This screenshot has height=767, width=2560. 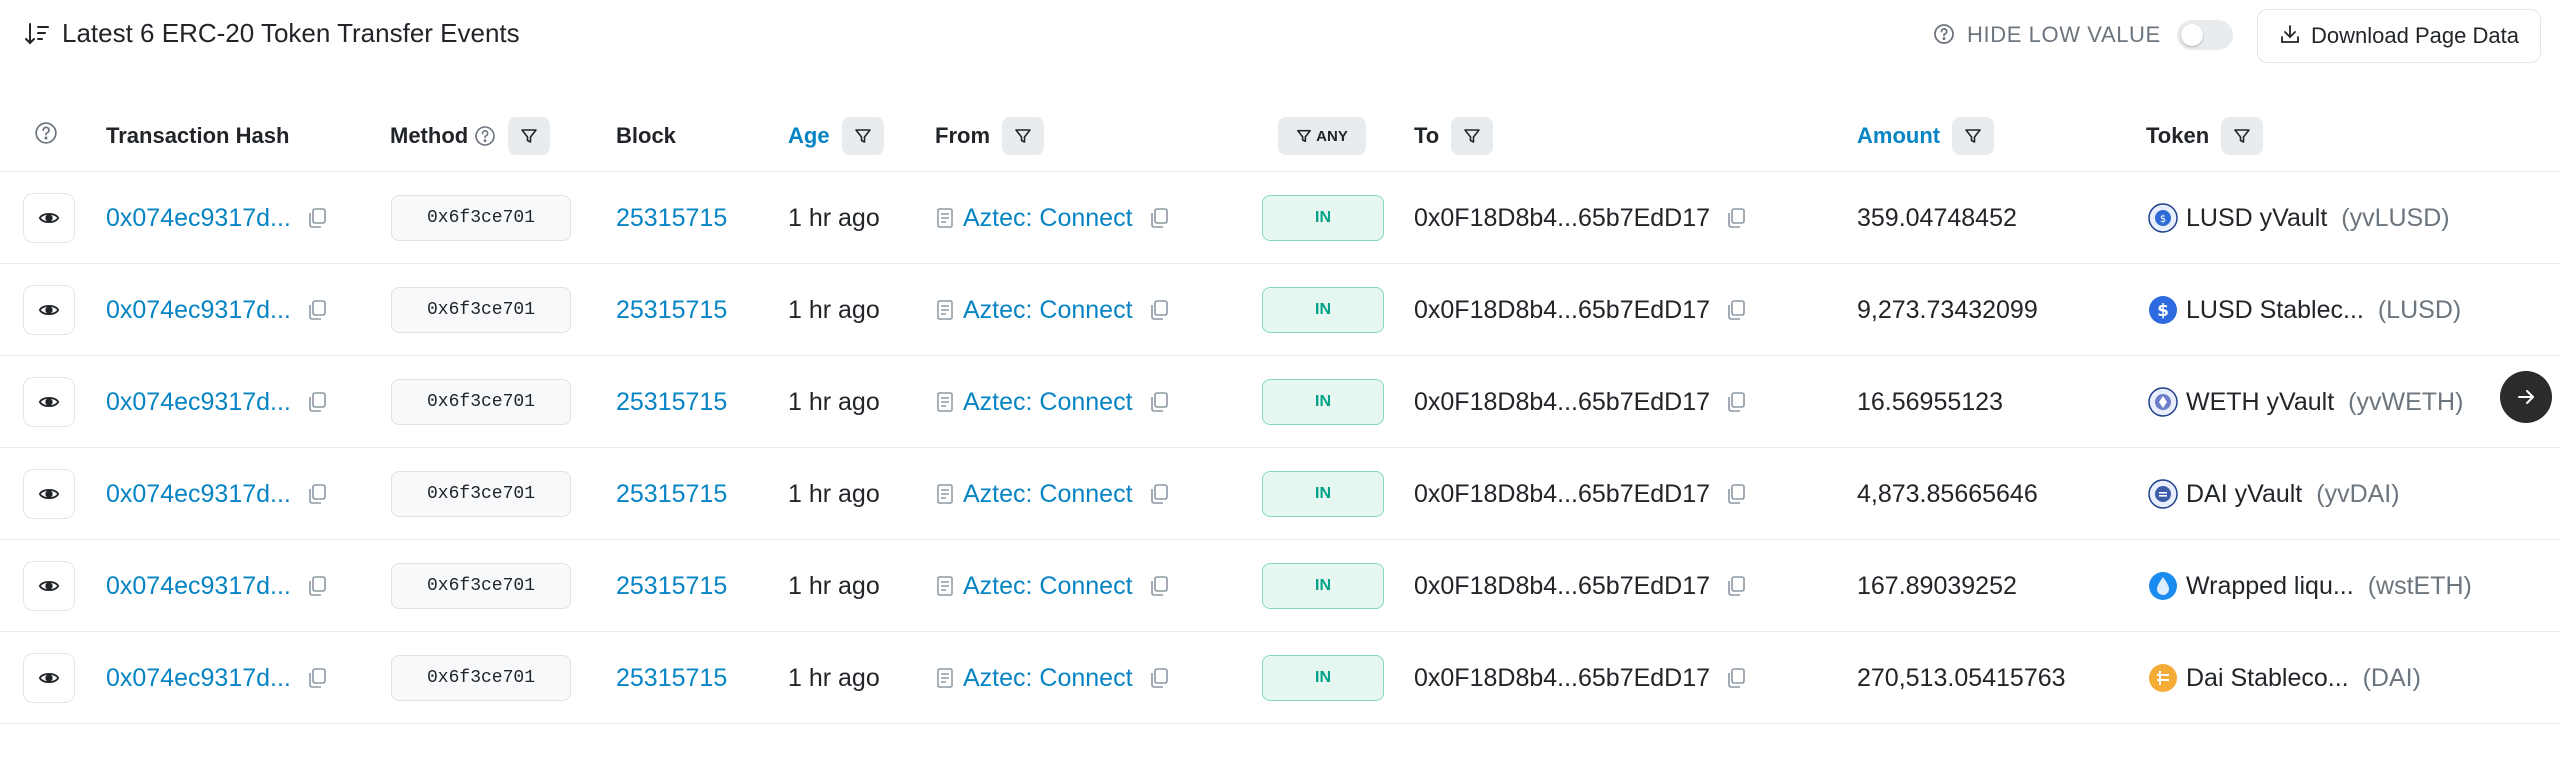 I want to click on header-amount-label: Amount, so click(x=1898, y=136).